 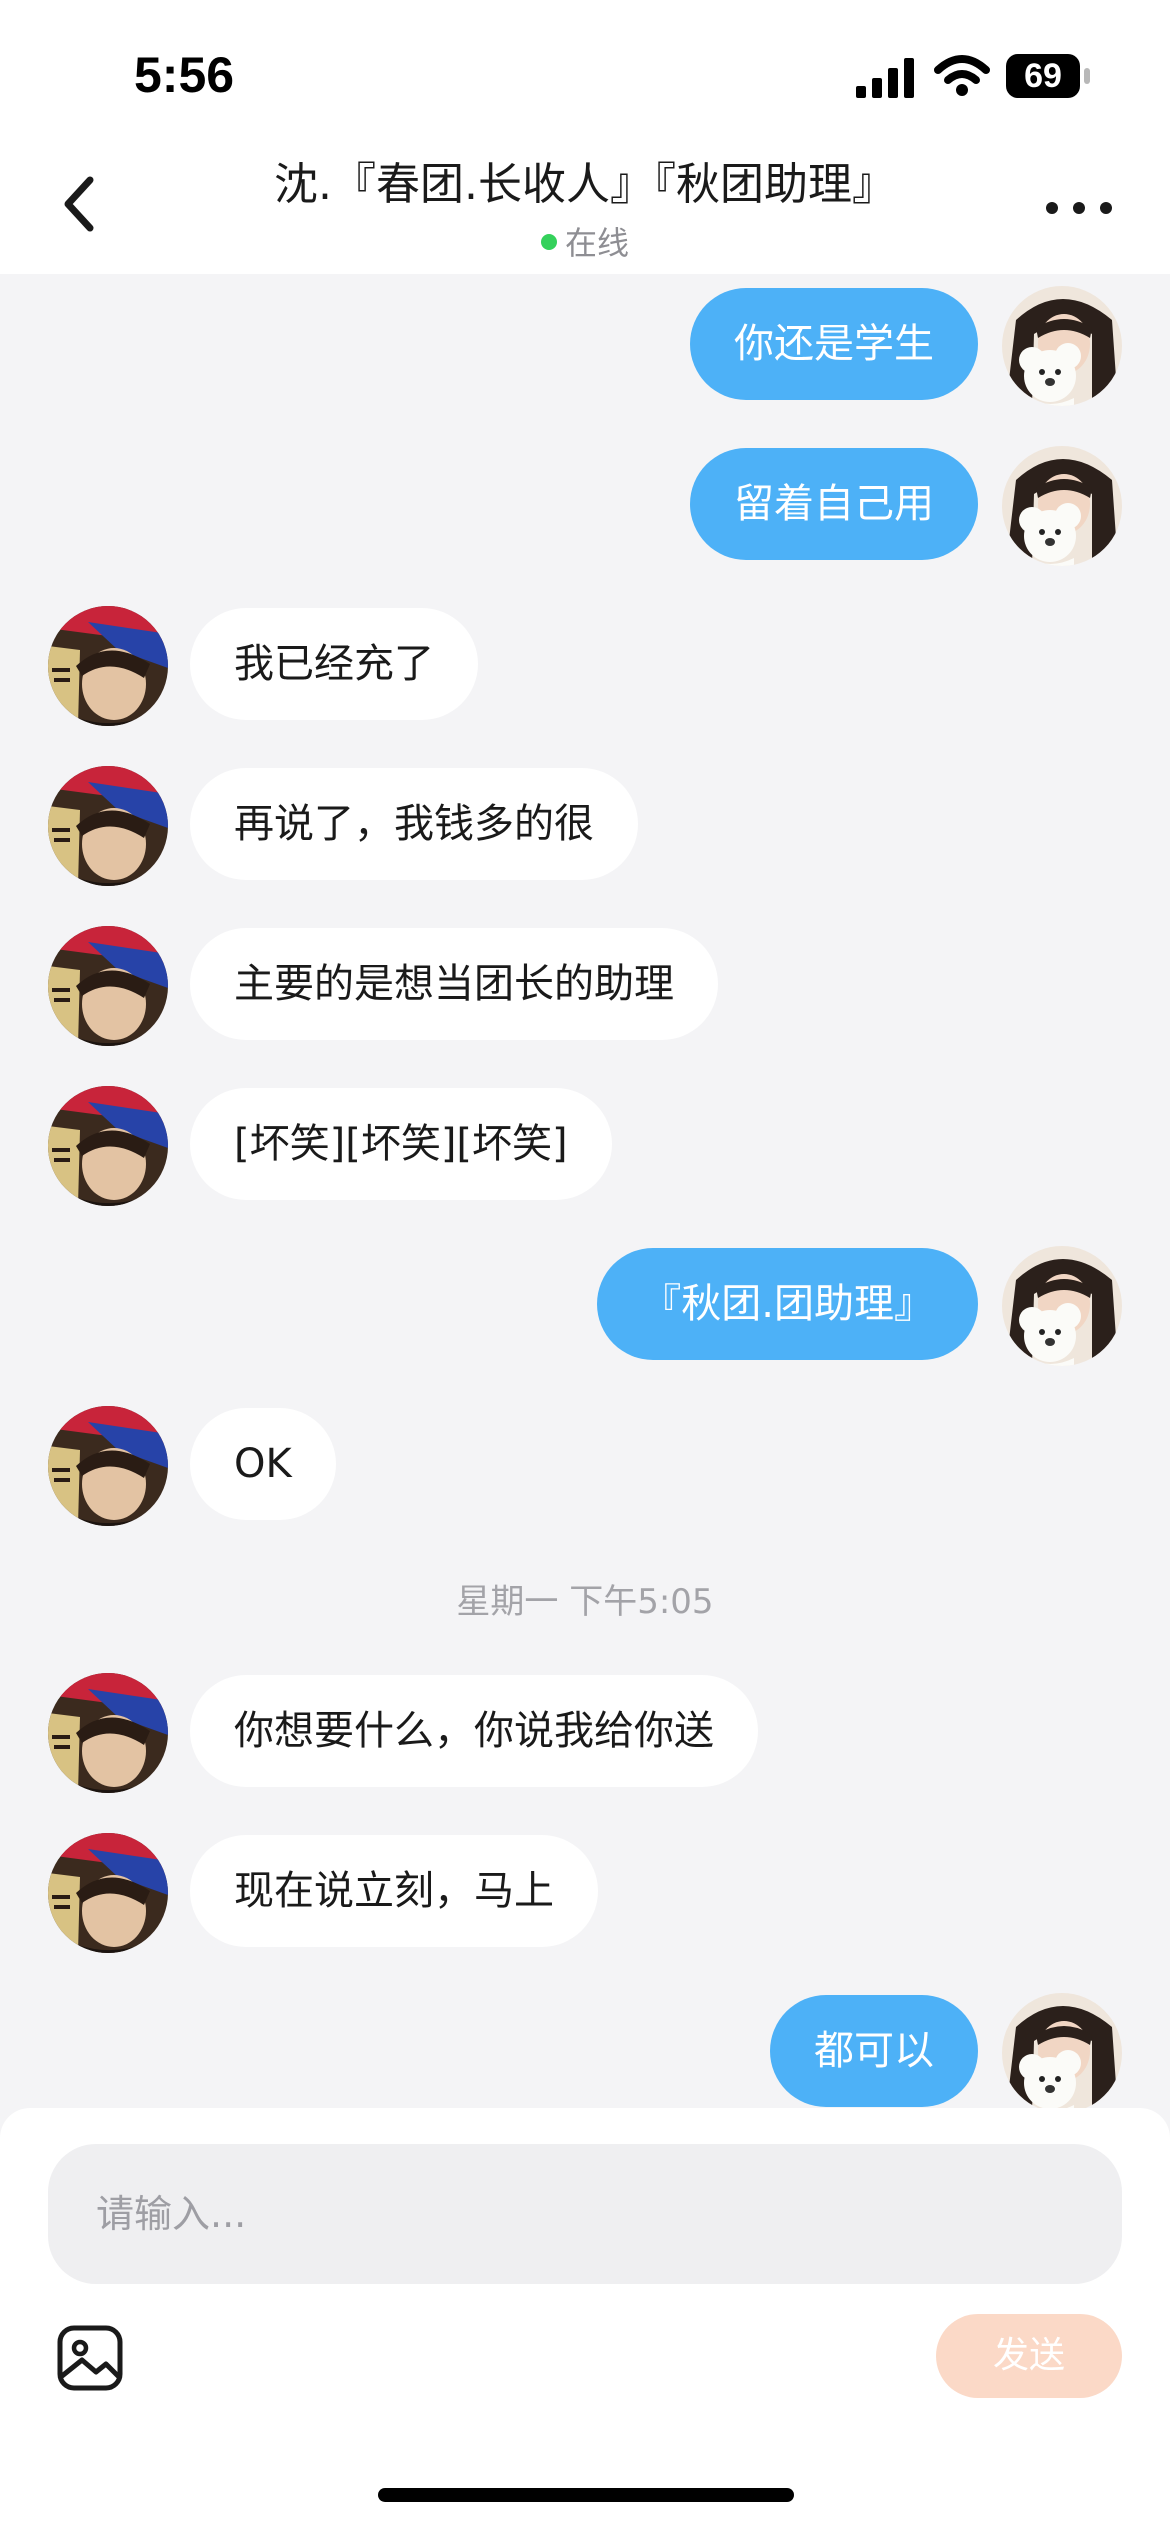 I want to click on message-incoming: [坏笑][坏笑][坏笑], so click(x=585, y=1145).